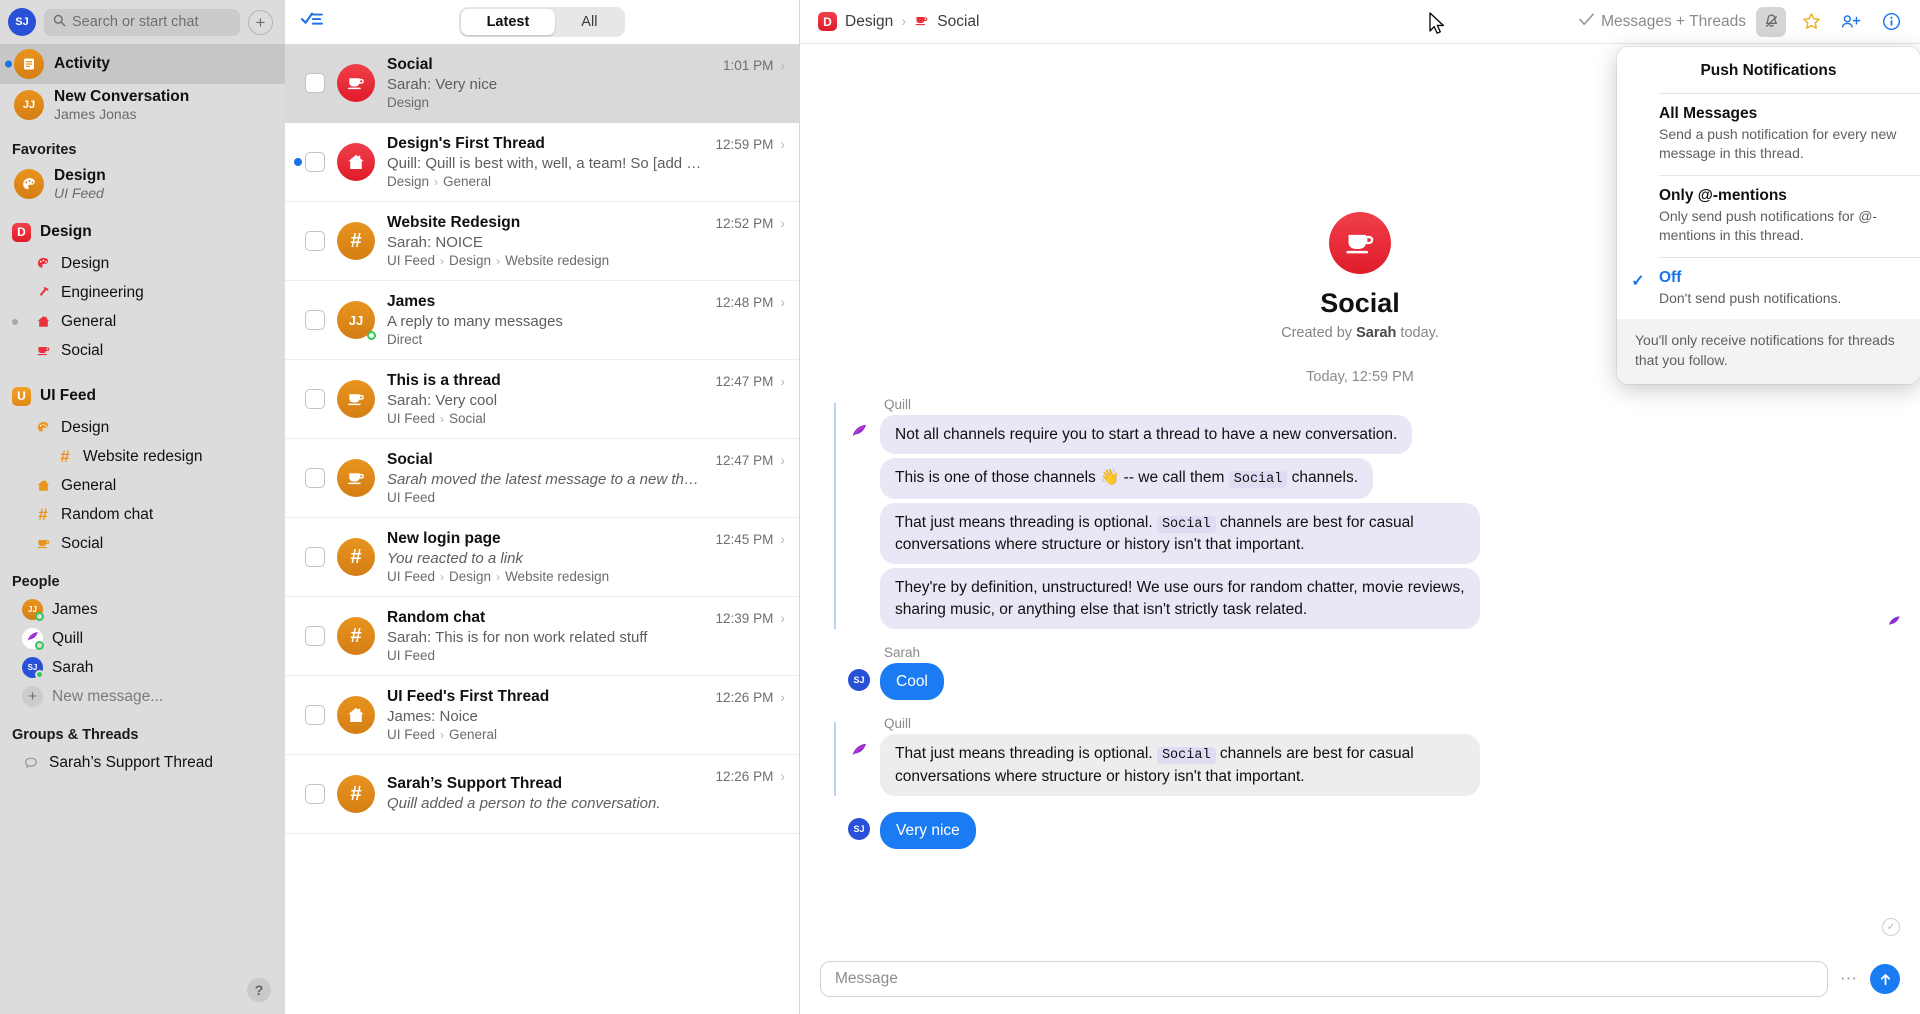 The height and width of the screenshot is (1014, 1920). I want to click on messages-threads-filter: Messages + Threads, so click(1662, 22).